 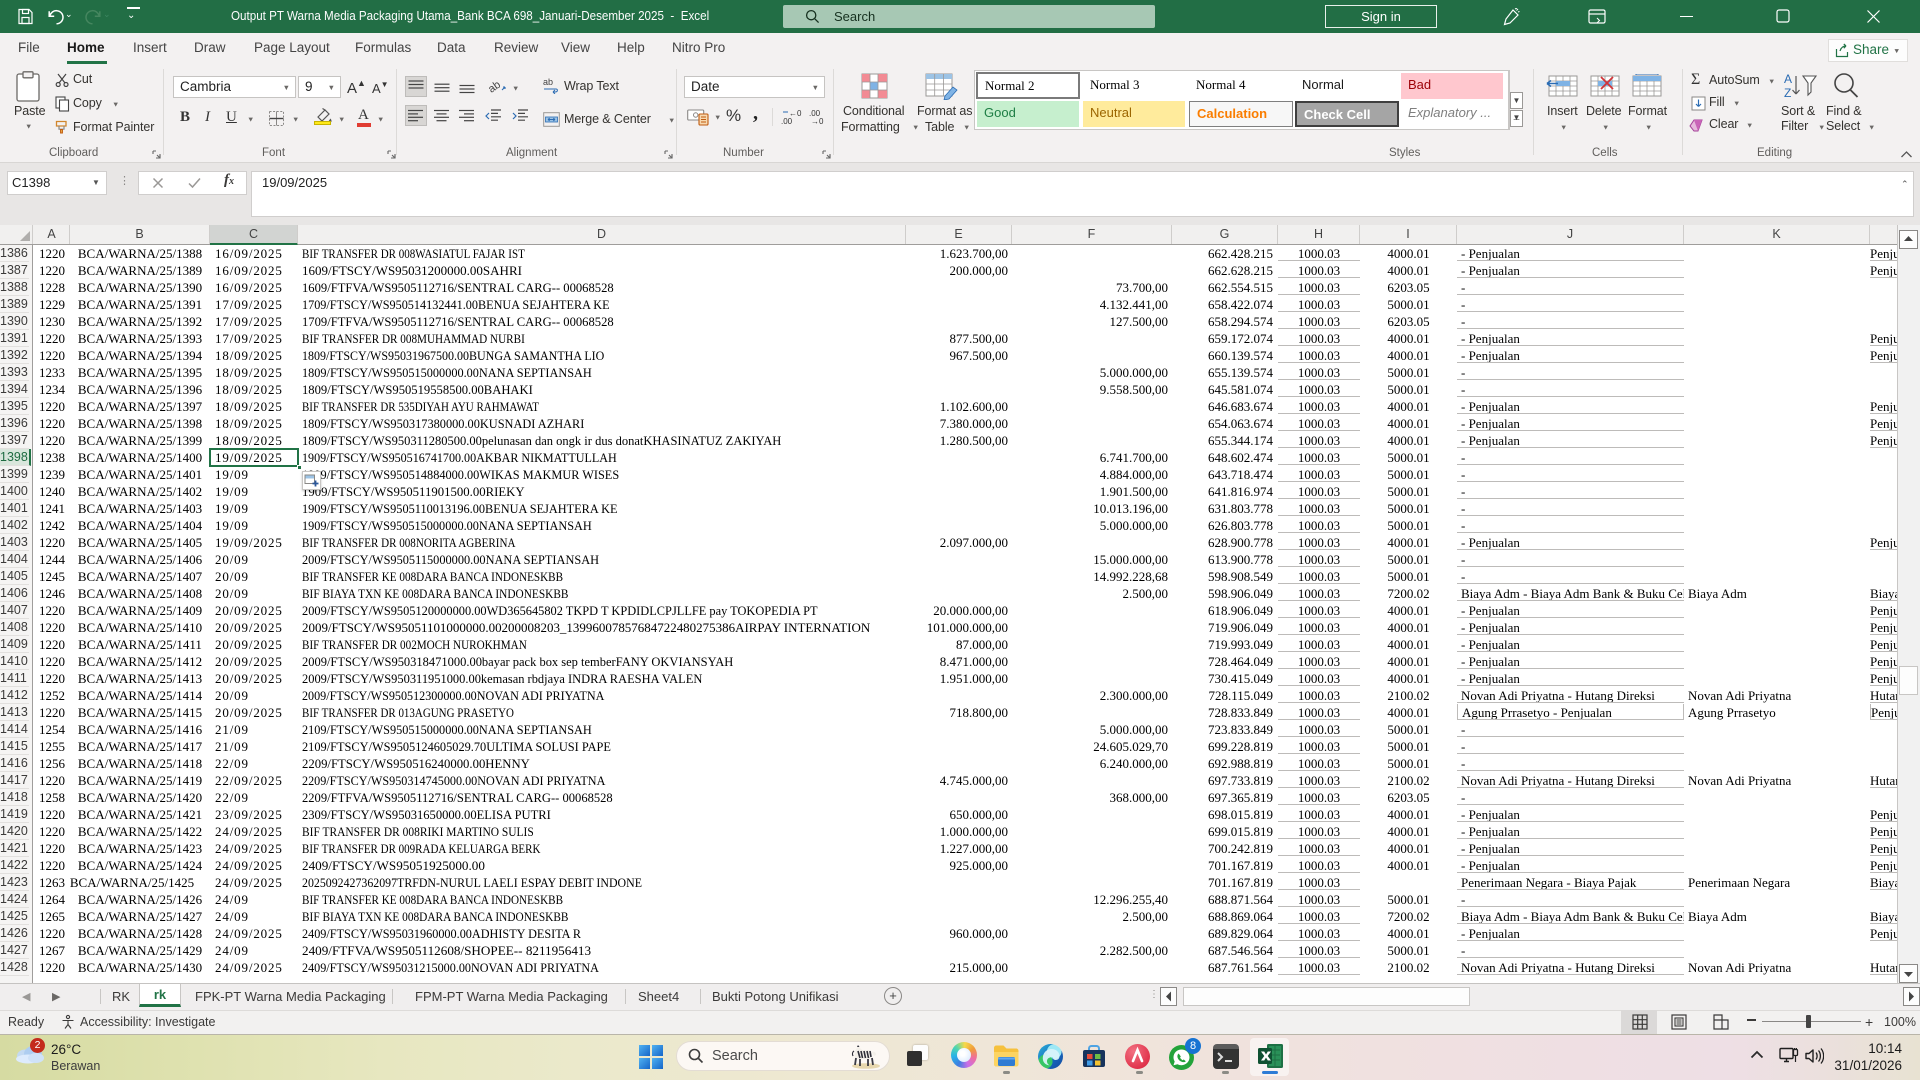 What do you see at coordinates (1788, 79) in the screenshot?
I see `svg-text: A` at bounding box center [1788, 79].